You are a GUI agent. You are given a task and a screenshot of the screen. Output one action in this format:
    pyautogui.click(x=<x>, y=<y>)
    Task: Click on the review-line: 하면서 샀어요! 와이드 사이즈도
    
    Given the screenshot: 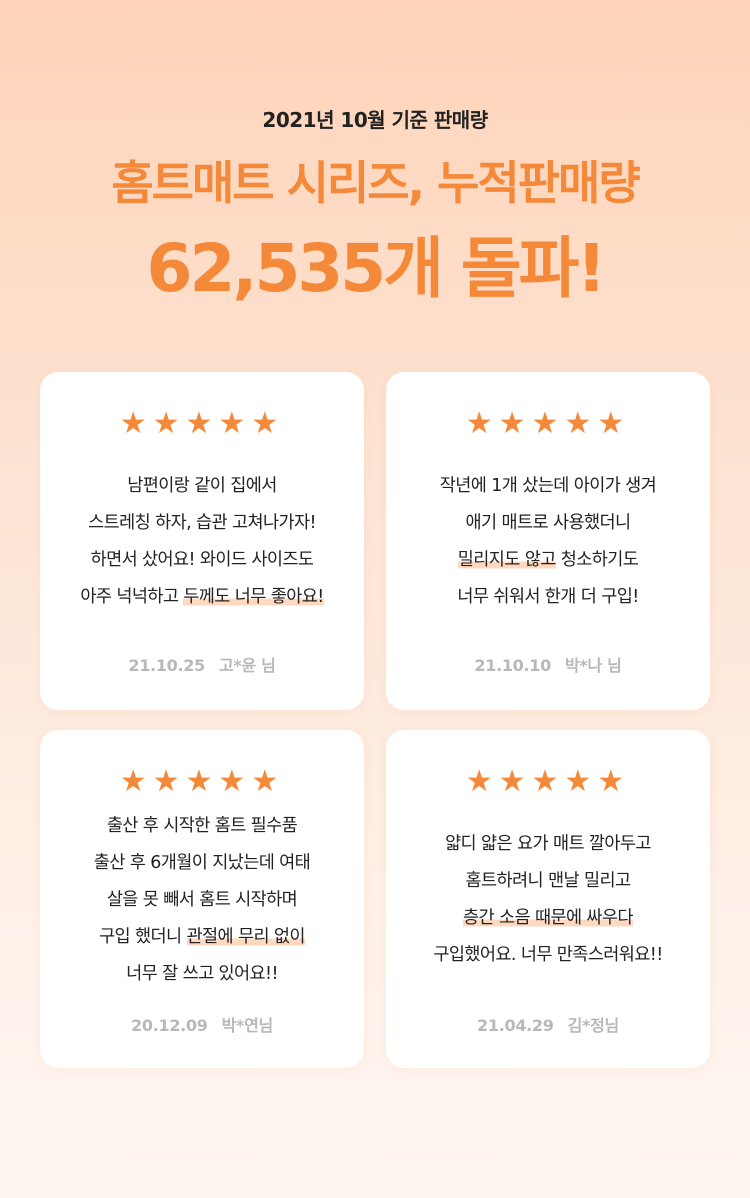 What is the action you would take?
    pyautogui.click(x=202, y=560)
    